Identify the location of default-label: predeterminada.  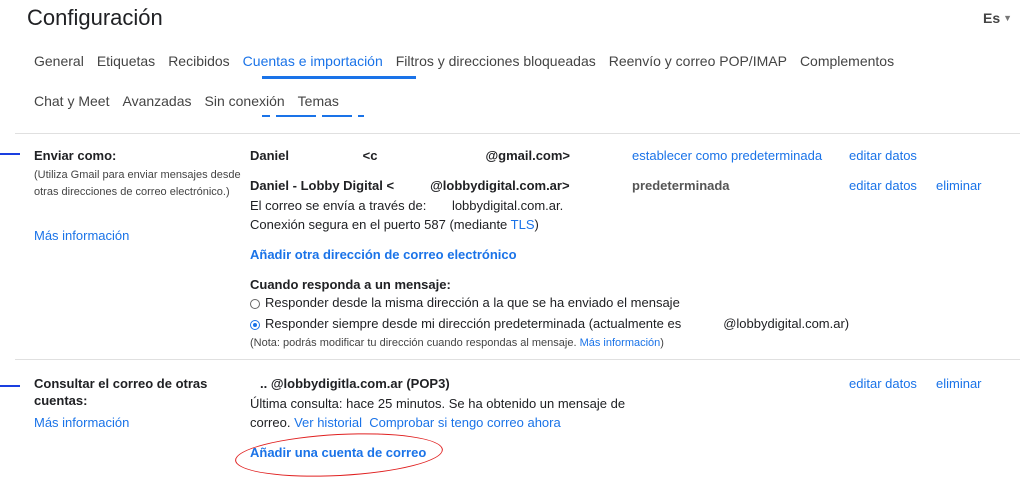
(681, 185).